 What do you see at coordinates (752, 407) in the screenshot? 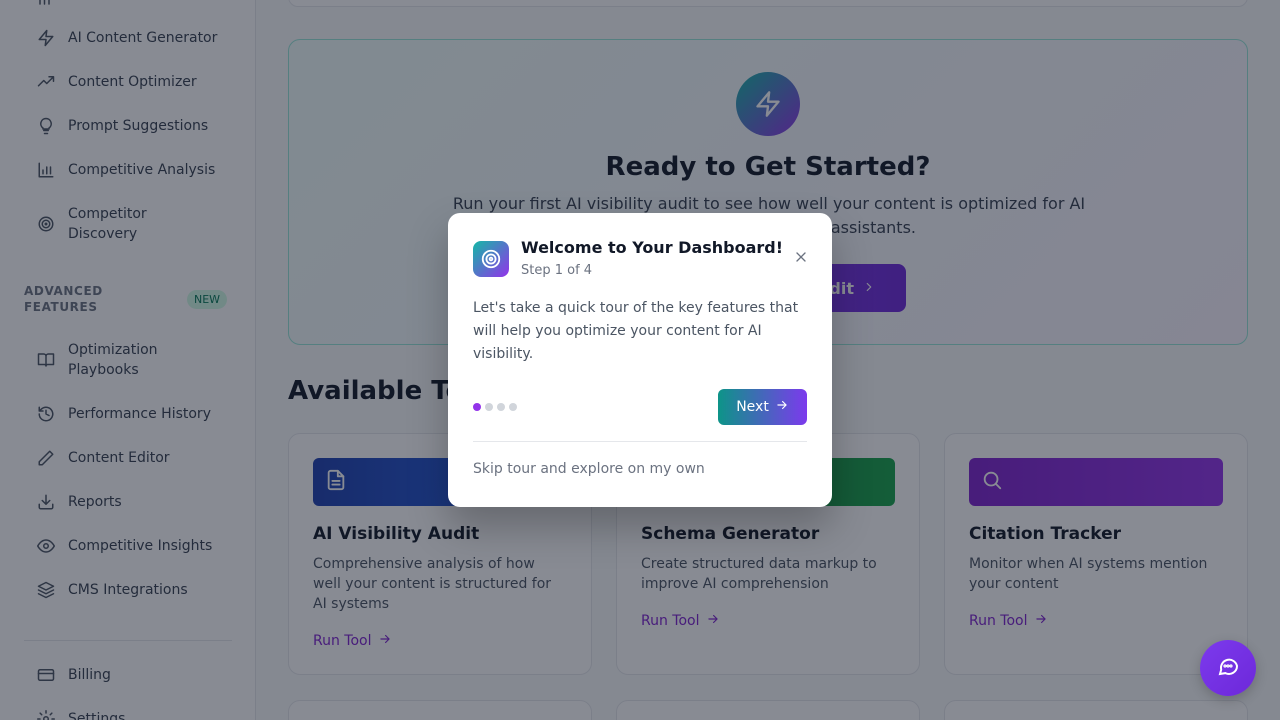
I see `next-label: Next` at bounding box center [752, 407].